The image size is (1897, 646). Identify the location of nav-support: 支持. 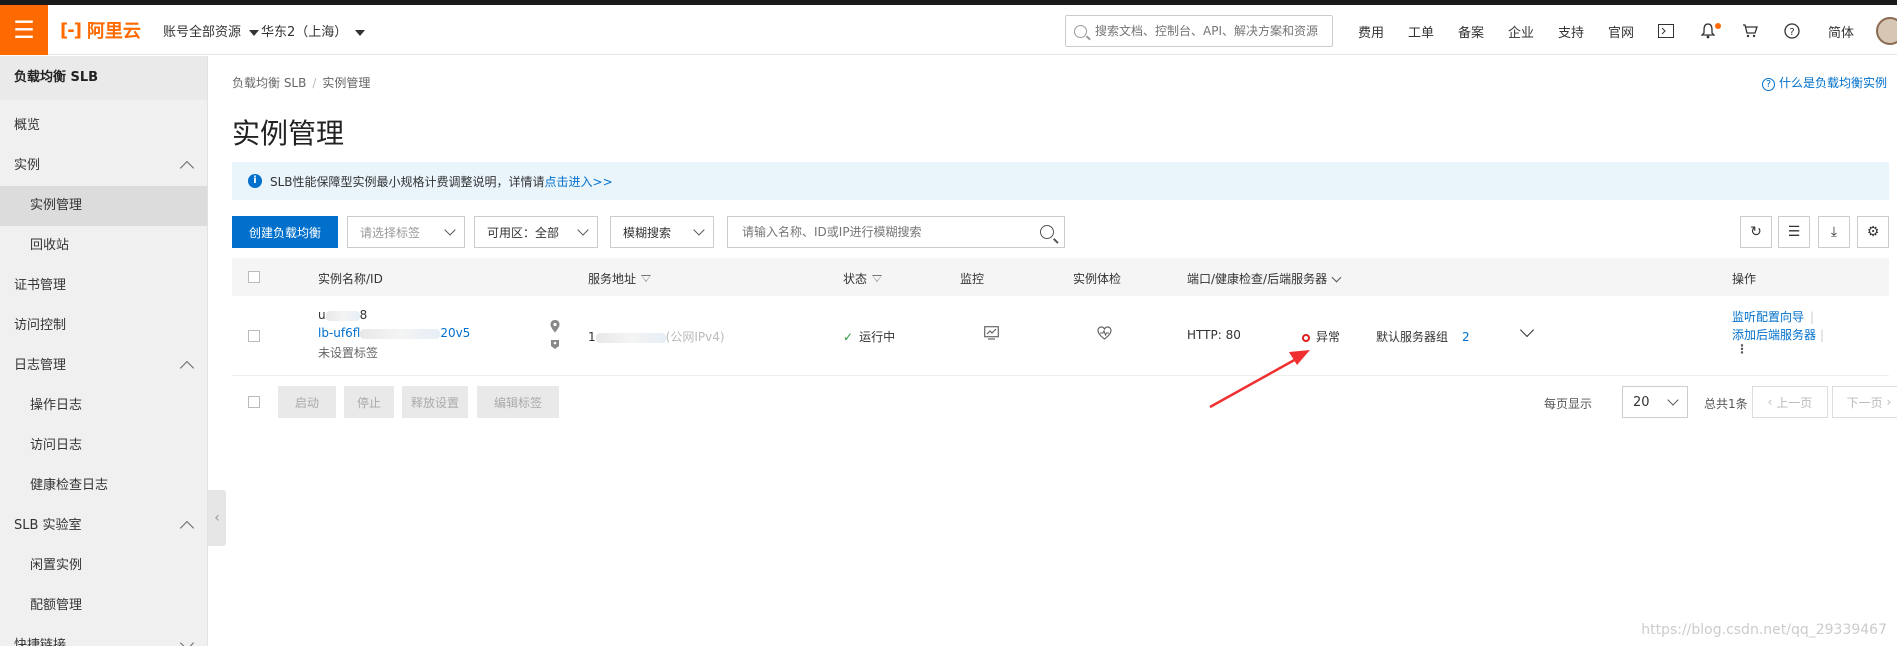
(1571, 31).